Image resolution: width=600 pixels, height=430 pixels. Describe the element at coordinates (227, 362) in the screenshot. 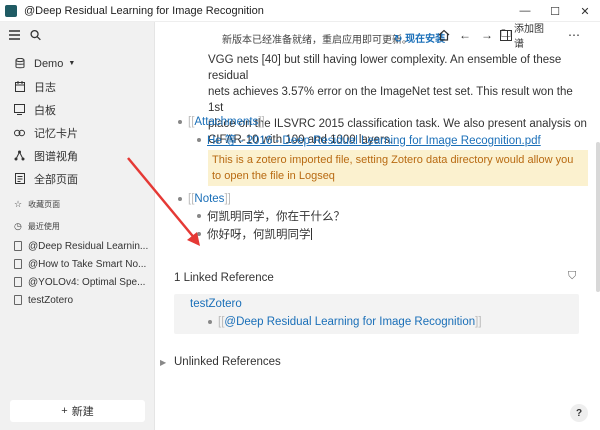

I see `unlinked-references-title: Unlinked References` at that location.